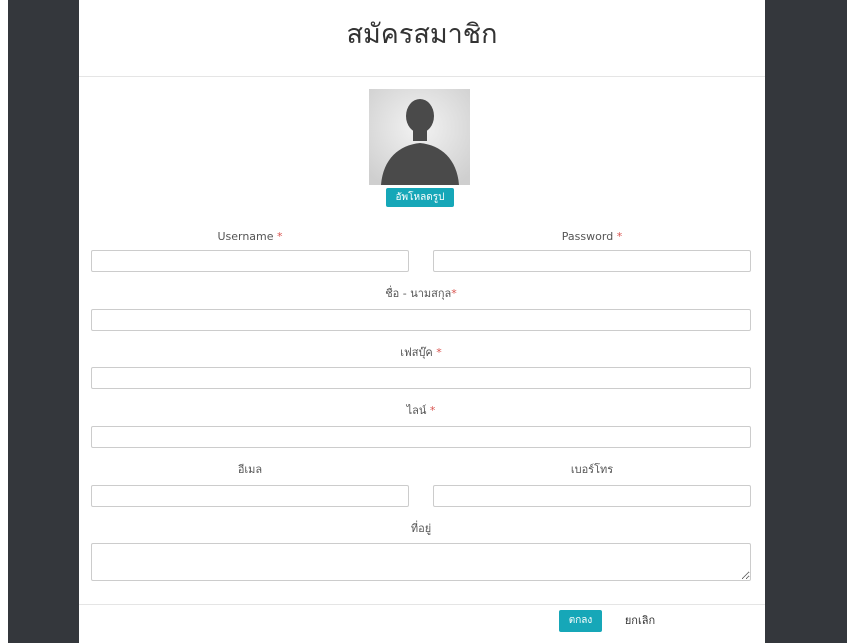 This screenshot has width=855, height=643. Describe the element at coordinates (421, 293) in the screenshot. I see `fullname-label: ชื่อ - นามสกุล*` at that location.